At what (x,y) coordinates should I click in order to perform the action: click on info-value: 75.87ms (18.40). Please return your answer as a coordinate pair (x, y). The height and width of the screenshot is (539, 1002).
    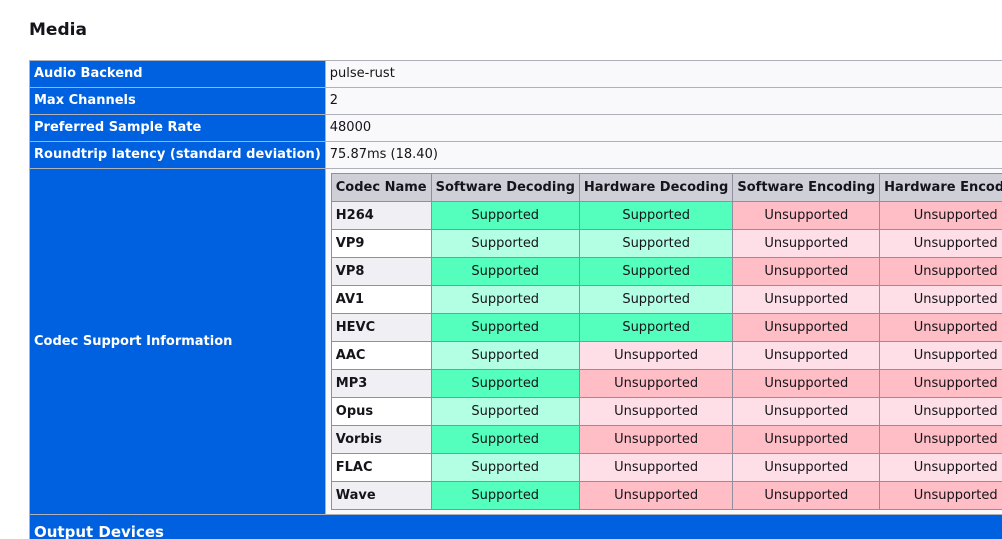
    Looking at the image, I should click on (663, 155).